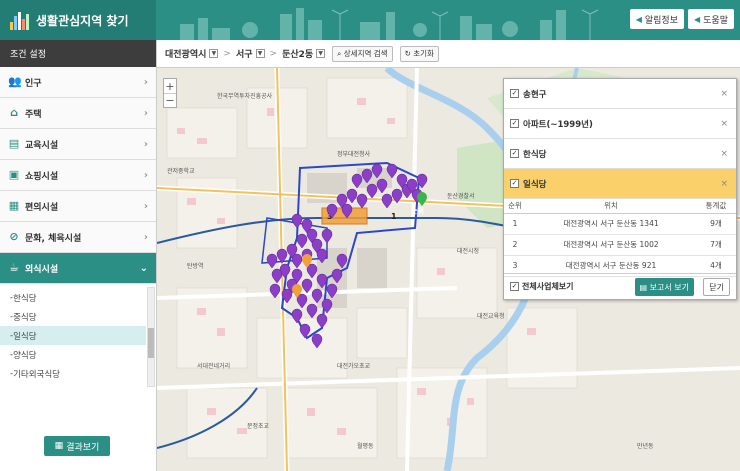 This screenshot has height=471, width=740. Describe the element at coordinates (181, 171) in the screenshot. I see `svg-text: 관저중학교` at that location.